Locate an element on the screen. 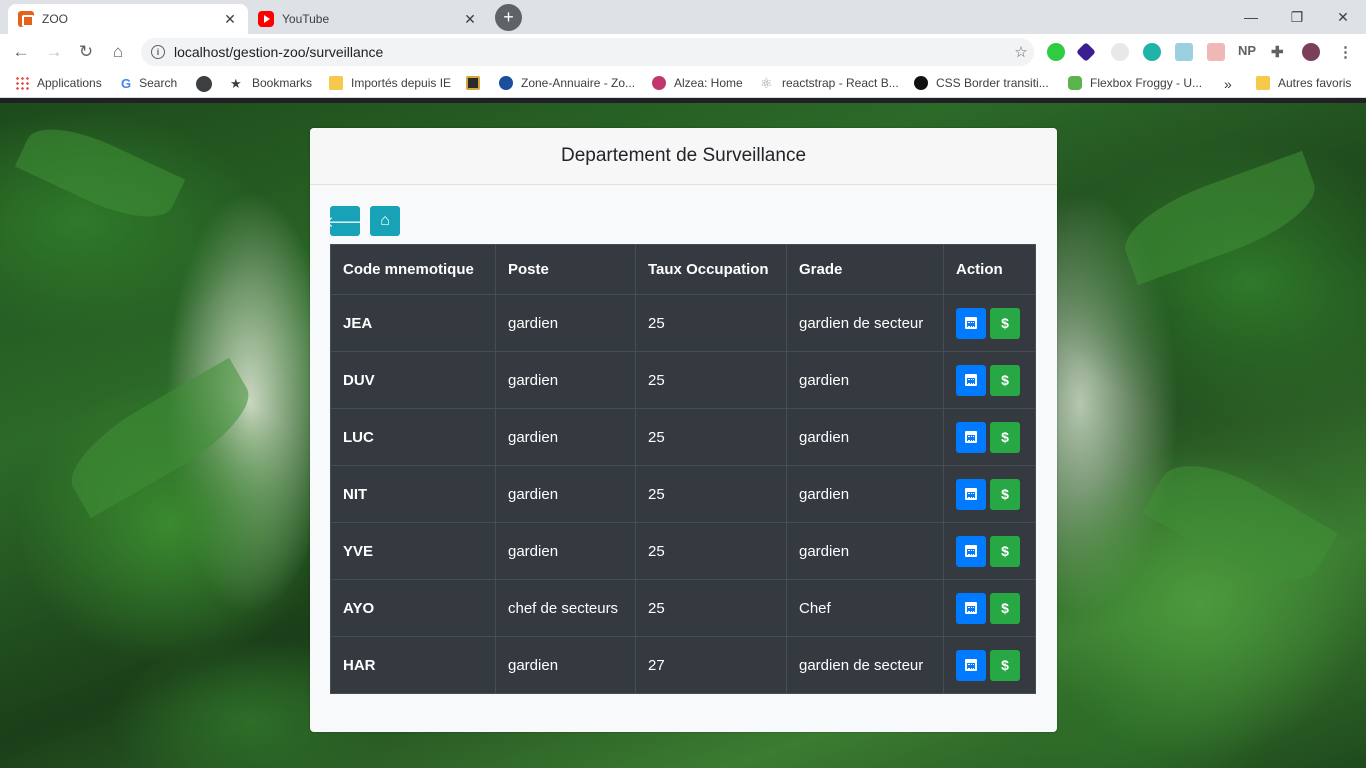  bookmark-applications: Applications is located at coordinates (58, 83).